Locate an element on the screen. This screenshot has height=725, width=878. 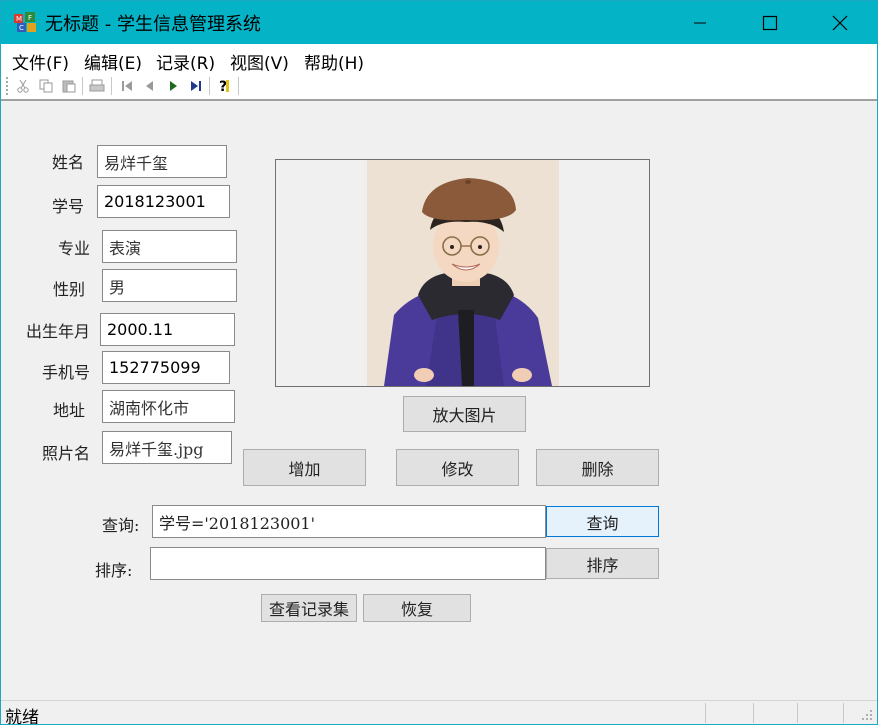
title-bar: M F C 无标题 - 学生信息管理系统 is located at coordinates (439, 22).